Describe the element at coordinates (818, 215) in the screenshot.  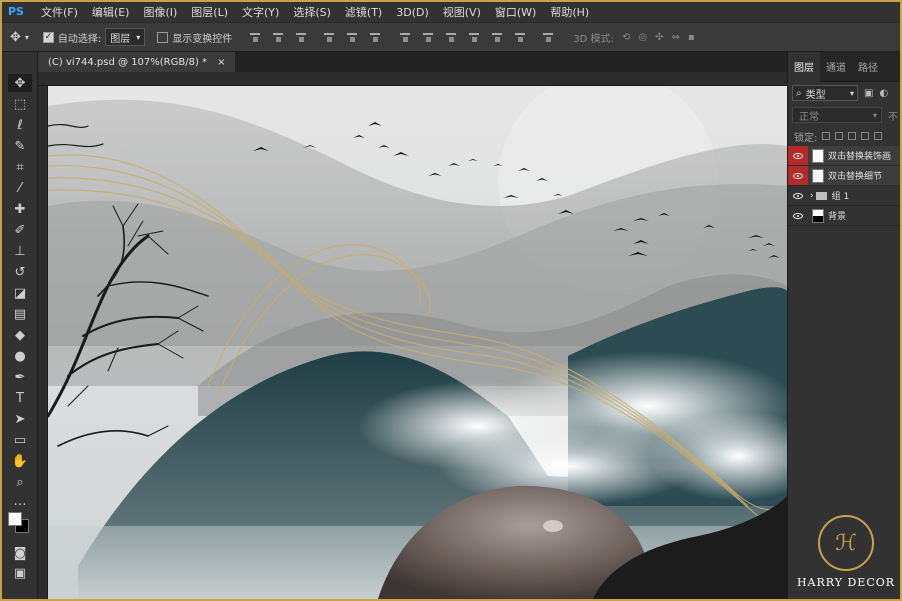
I see `layer-thumbnail` at that location.